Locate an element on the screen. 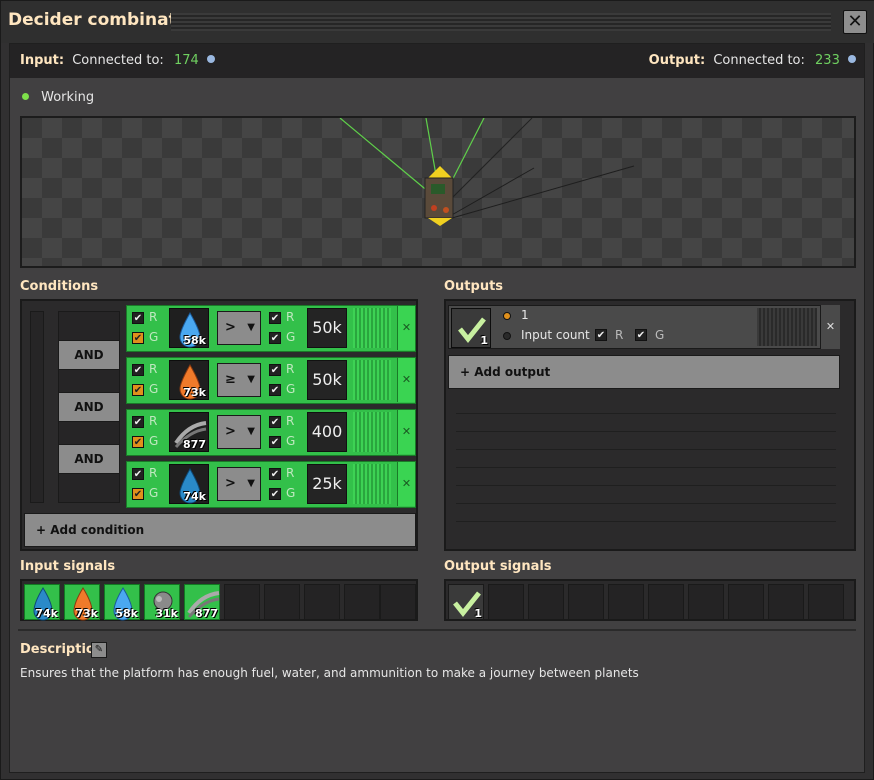  drag-handle is located at coordinates (501, 22).